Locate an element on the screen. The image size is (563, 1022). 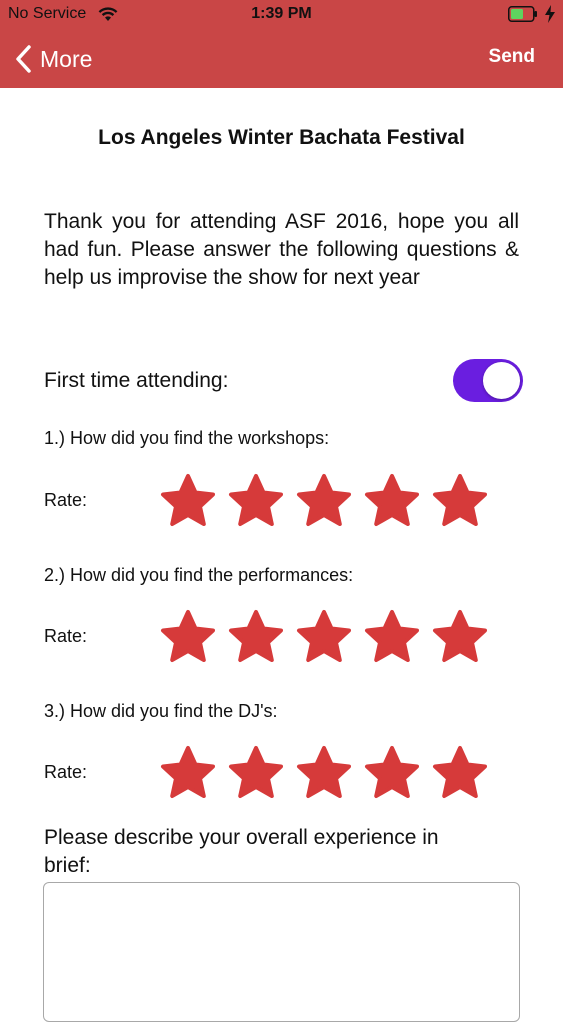
question-workshops: 1.) How did you find the workshops: is located at coordinates (187, 438).